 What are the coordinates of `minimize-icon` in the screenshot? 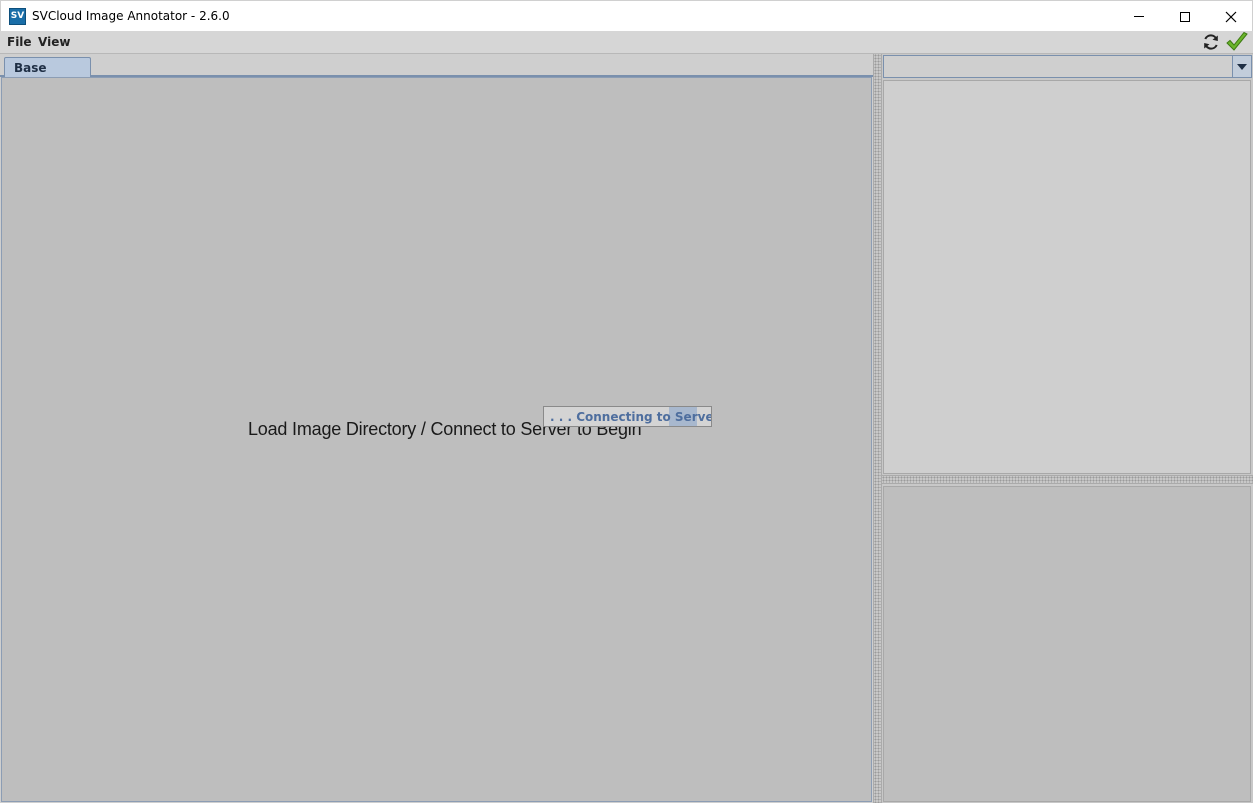 It's located at (1139, 16).